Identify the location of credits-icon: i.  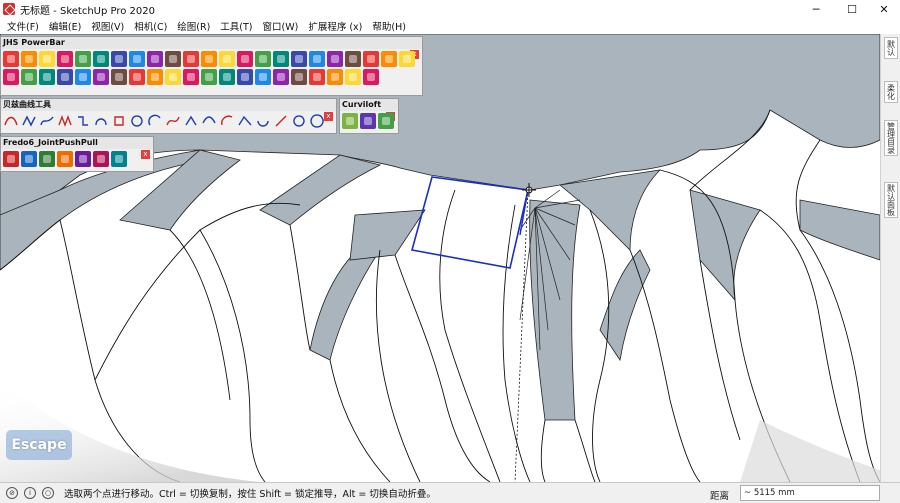
(30, 493).